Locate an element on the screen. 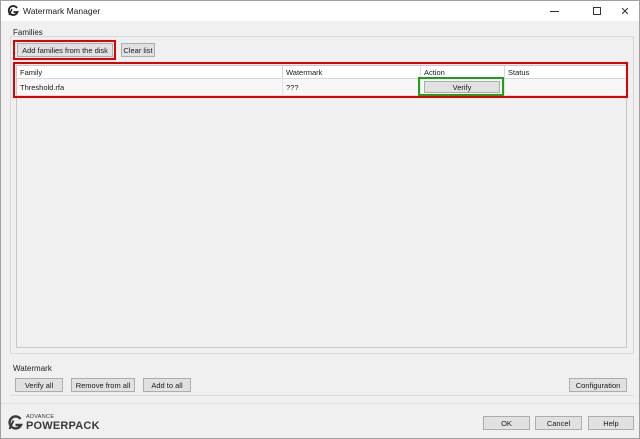 This screenshot has height=439, width=640. table-row: Threshold.rfa ??? Verify is located at coordinates (321, 87).